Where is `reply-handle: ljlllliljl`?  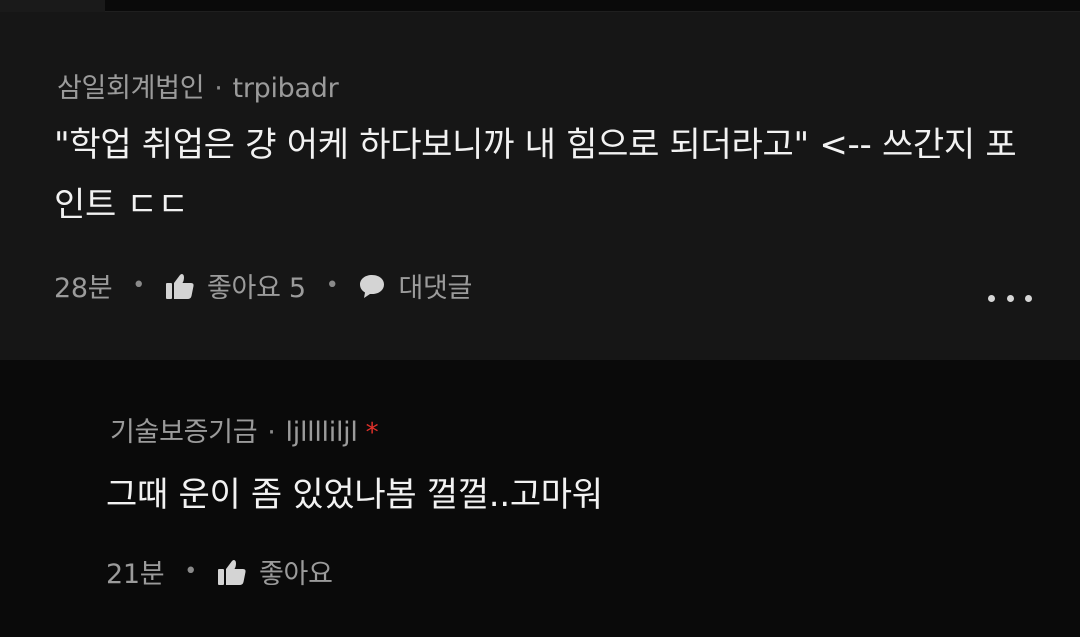
reply-handle: ljlllliljl is located at coordinates (321, 432).